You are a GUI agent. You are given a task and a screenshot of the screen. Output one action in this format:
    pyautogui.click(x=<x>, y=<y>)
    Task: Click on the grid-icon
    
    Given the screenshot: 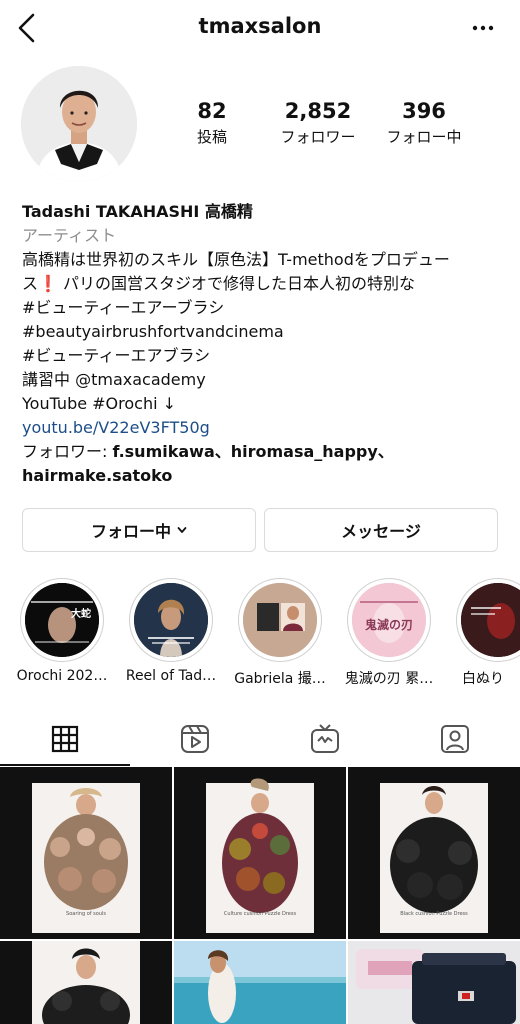 What is the action you would take?
    pyautogui.click(x=65, y=739)
    